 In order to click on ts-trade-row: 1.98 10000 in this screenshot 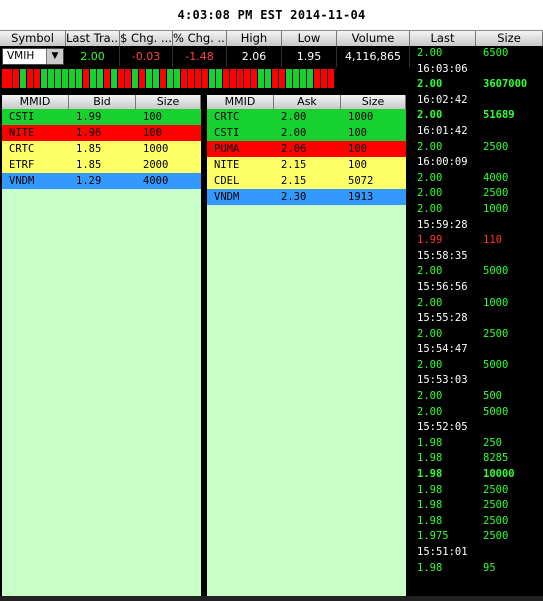, I will do `click(476, 475)`.